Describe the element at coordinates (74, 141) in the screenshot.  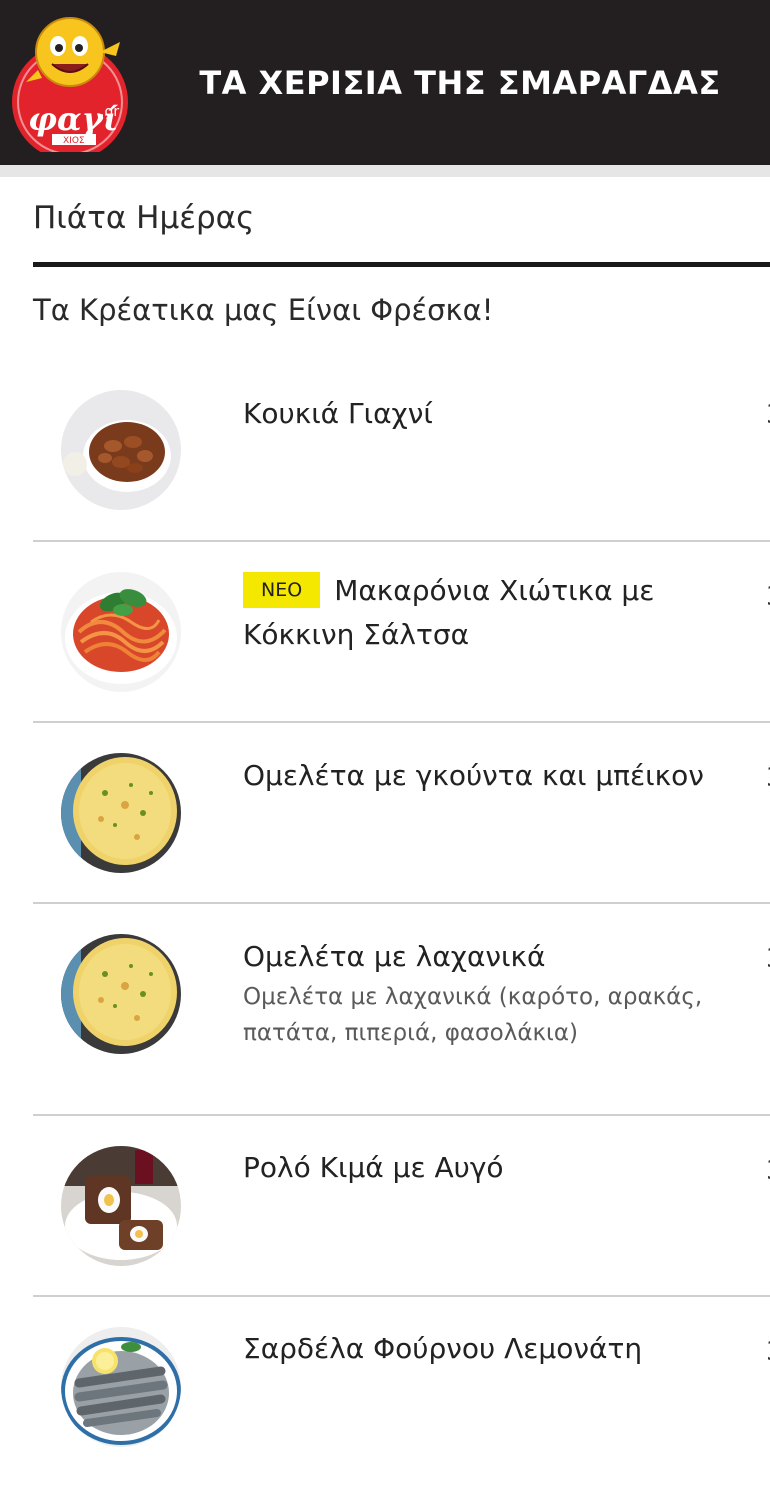
I see `logo-subtext: ΧΙΟΣ` at that location.